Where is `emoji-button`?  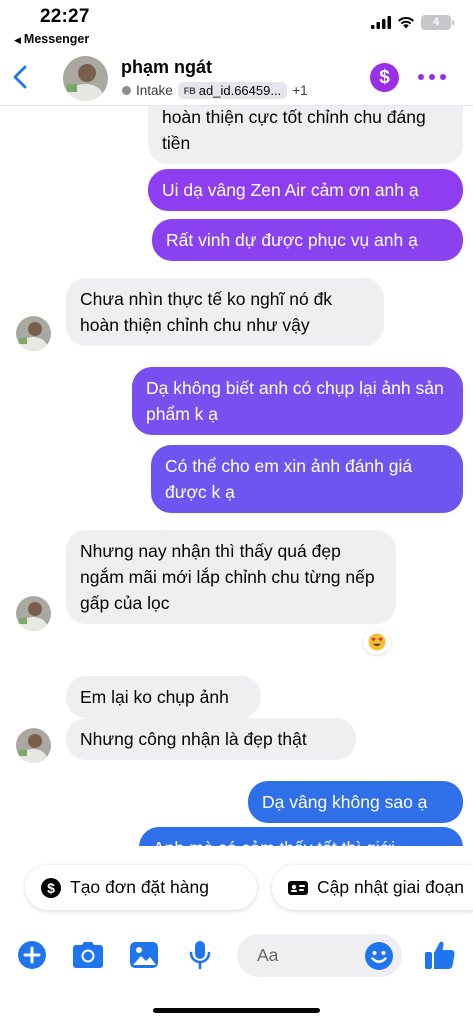
emoji-button is located at coordinates (379, 956).